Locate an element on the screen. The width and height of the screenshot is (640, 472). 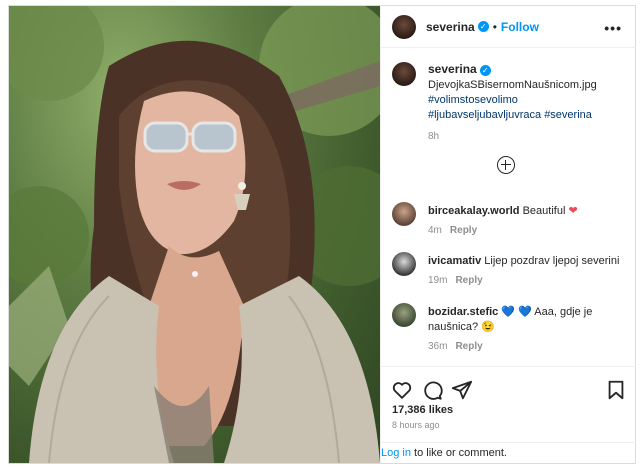
comment-meta: 19m Reply is located at coordinates (528, 280).